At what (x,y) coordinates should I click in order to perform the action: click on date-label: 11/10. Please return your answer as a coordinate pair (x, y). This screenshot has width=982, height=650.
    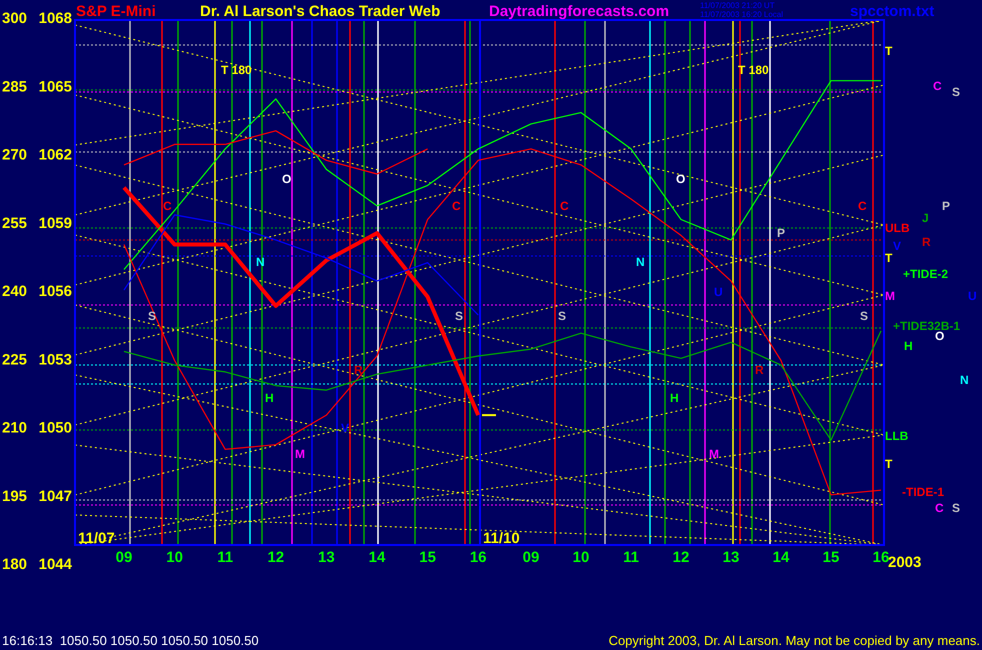
    Looking at the image, I should click on (501, 538).